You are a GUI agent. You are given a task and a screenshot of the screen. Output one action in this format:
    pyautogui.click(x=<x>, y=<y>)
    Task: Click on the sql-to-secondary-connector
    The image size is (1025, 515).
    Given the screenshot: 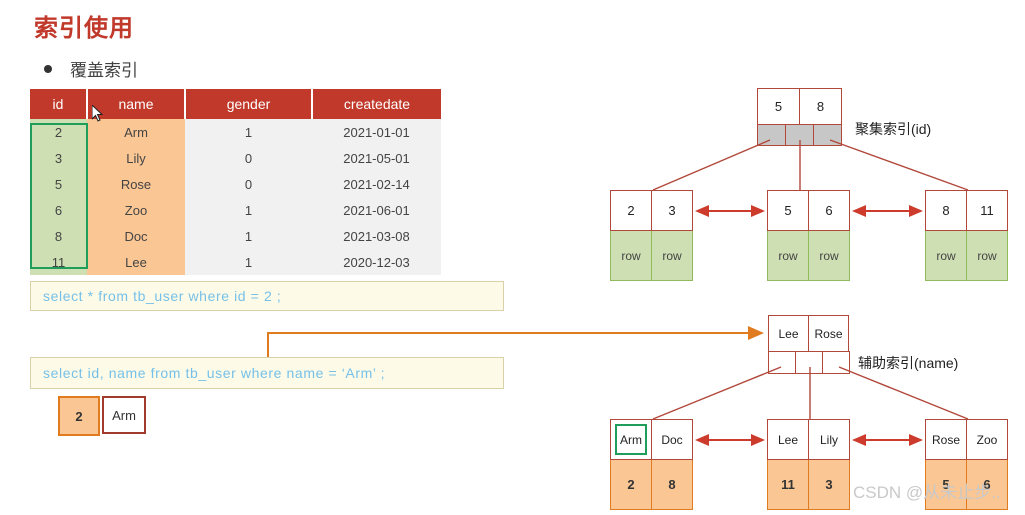 What is the action you would take?
    pyautogui.click(x=515, y=341)
    